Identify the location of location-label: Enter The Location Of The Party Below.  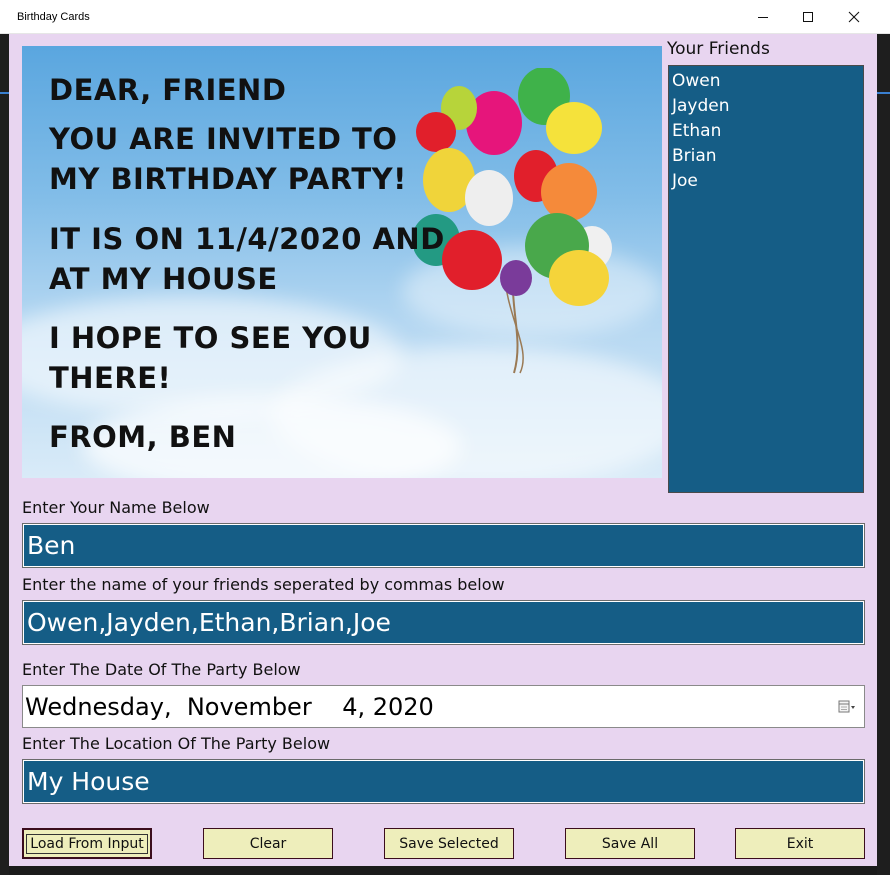
(176, 743).